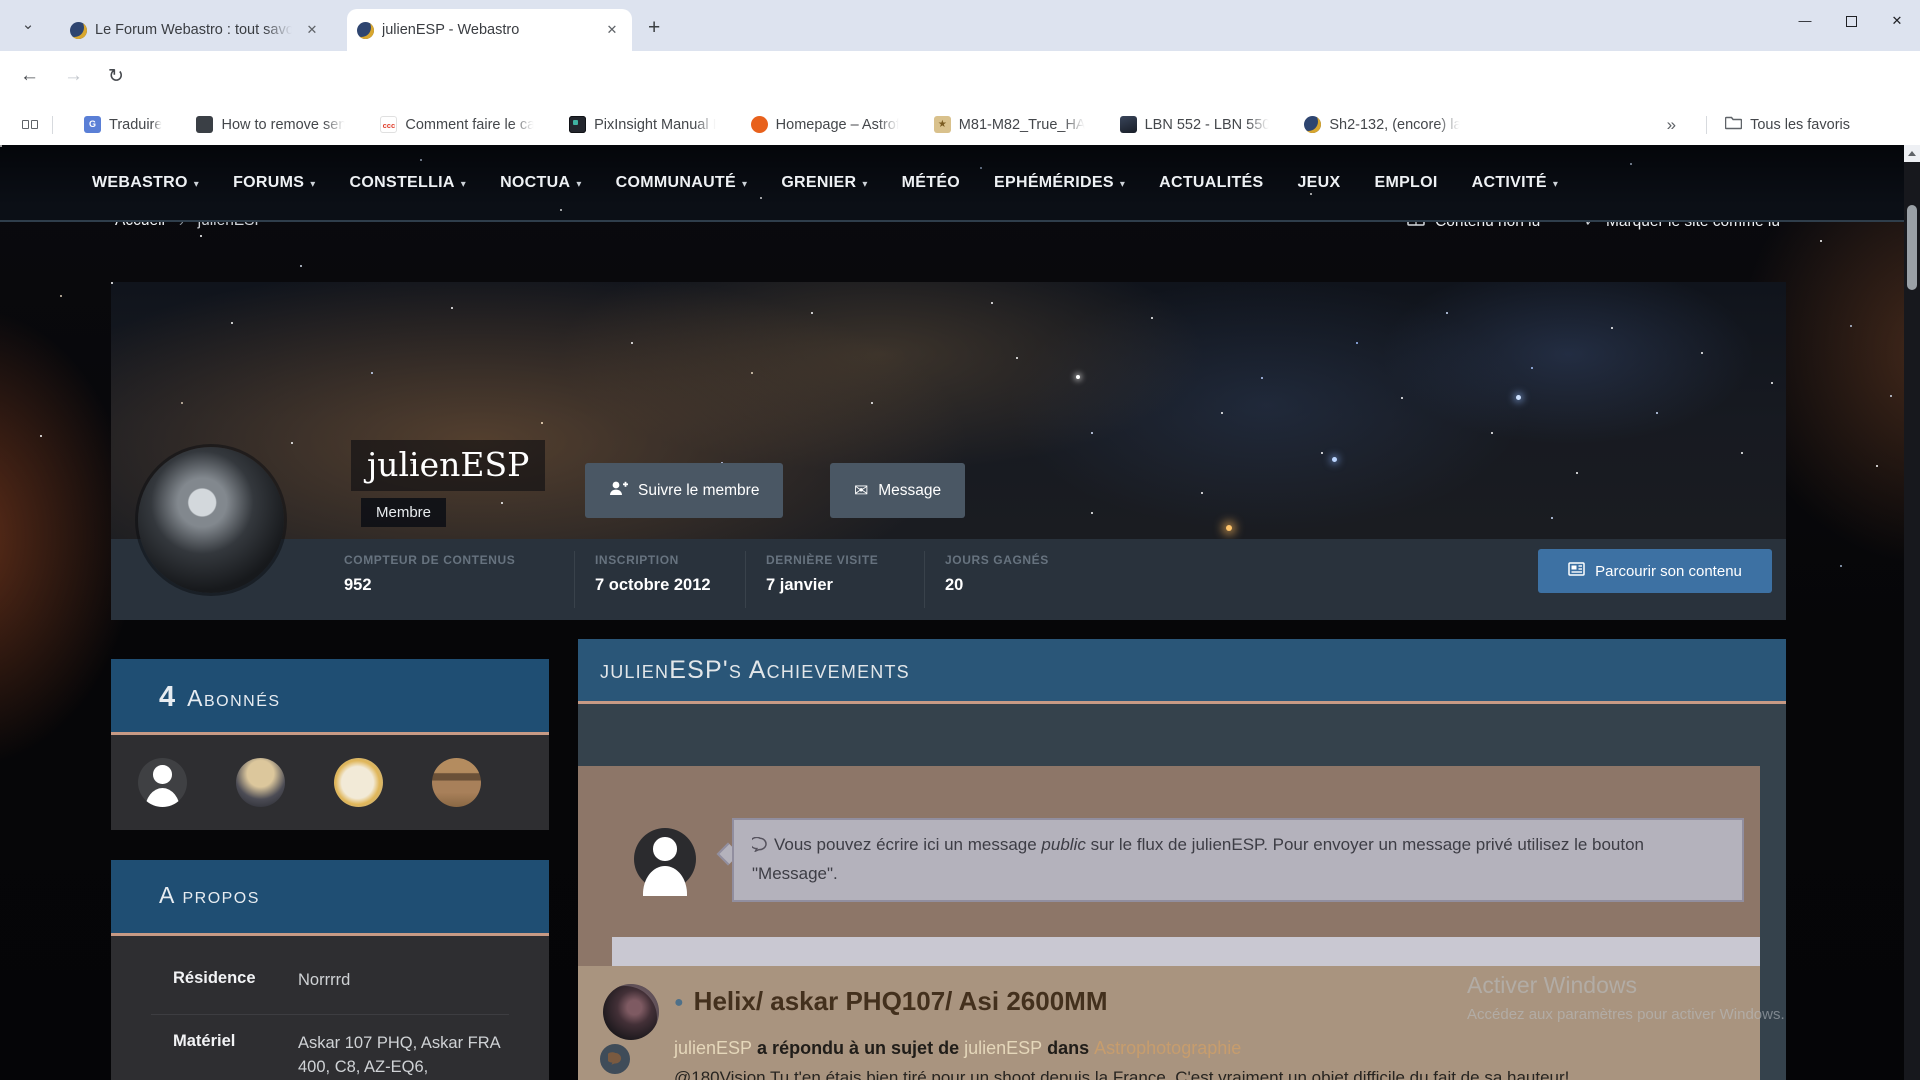 The height and width of the screenshot is (1080, 1920). Describe the element at coordinates (824, 183) in the screenshot. I see `nav-grenier: GRENIER ▾` at that location.